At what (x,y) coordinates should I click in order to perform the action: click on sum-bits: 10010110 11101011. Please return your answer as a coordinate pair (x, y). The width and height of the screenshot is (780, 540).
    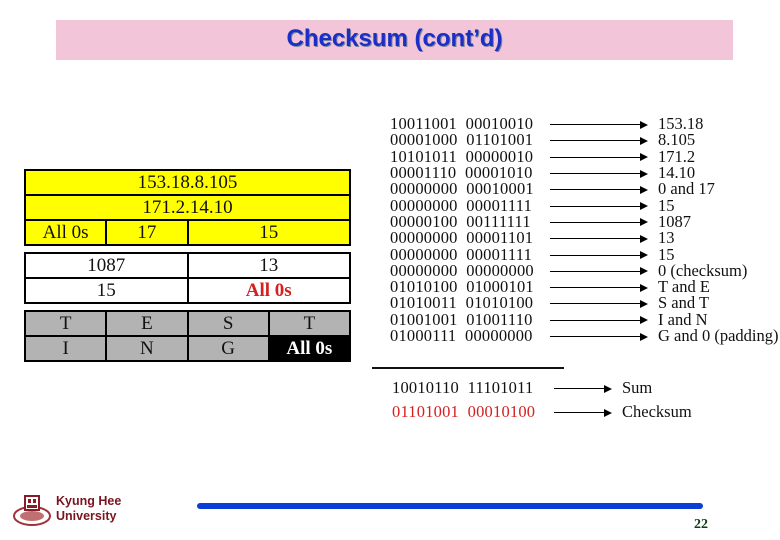
    Looking at the image, I should click on (463, 387).